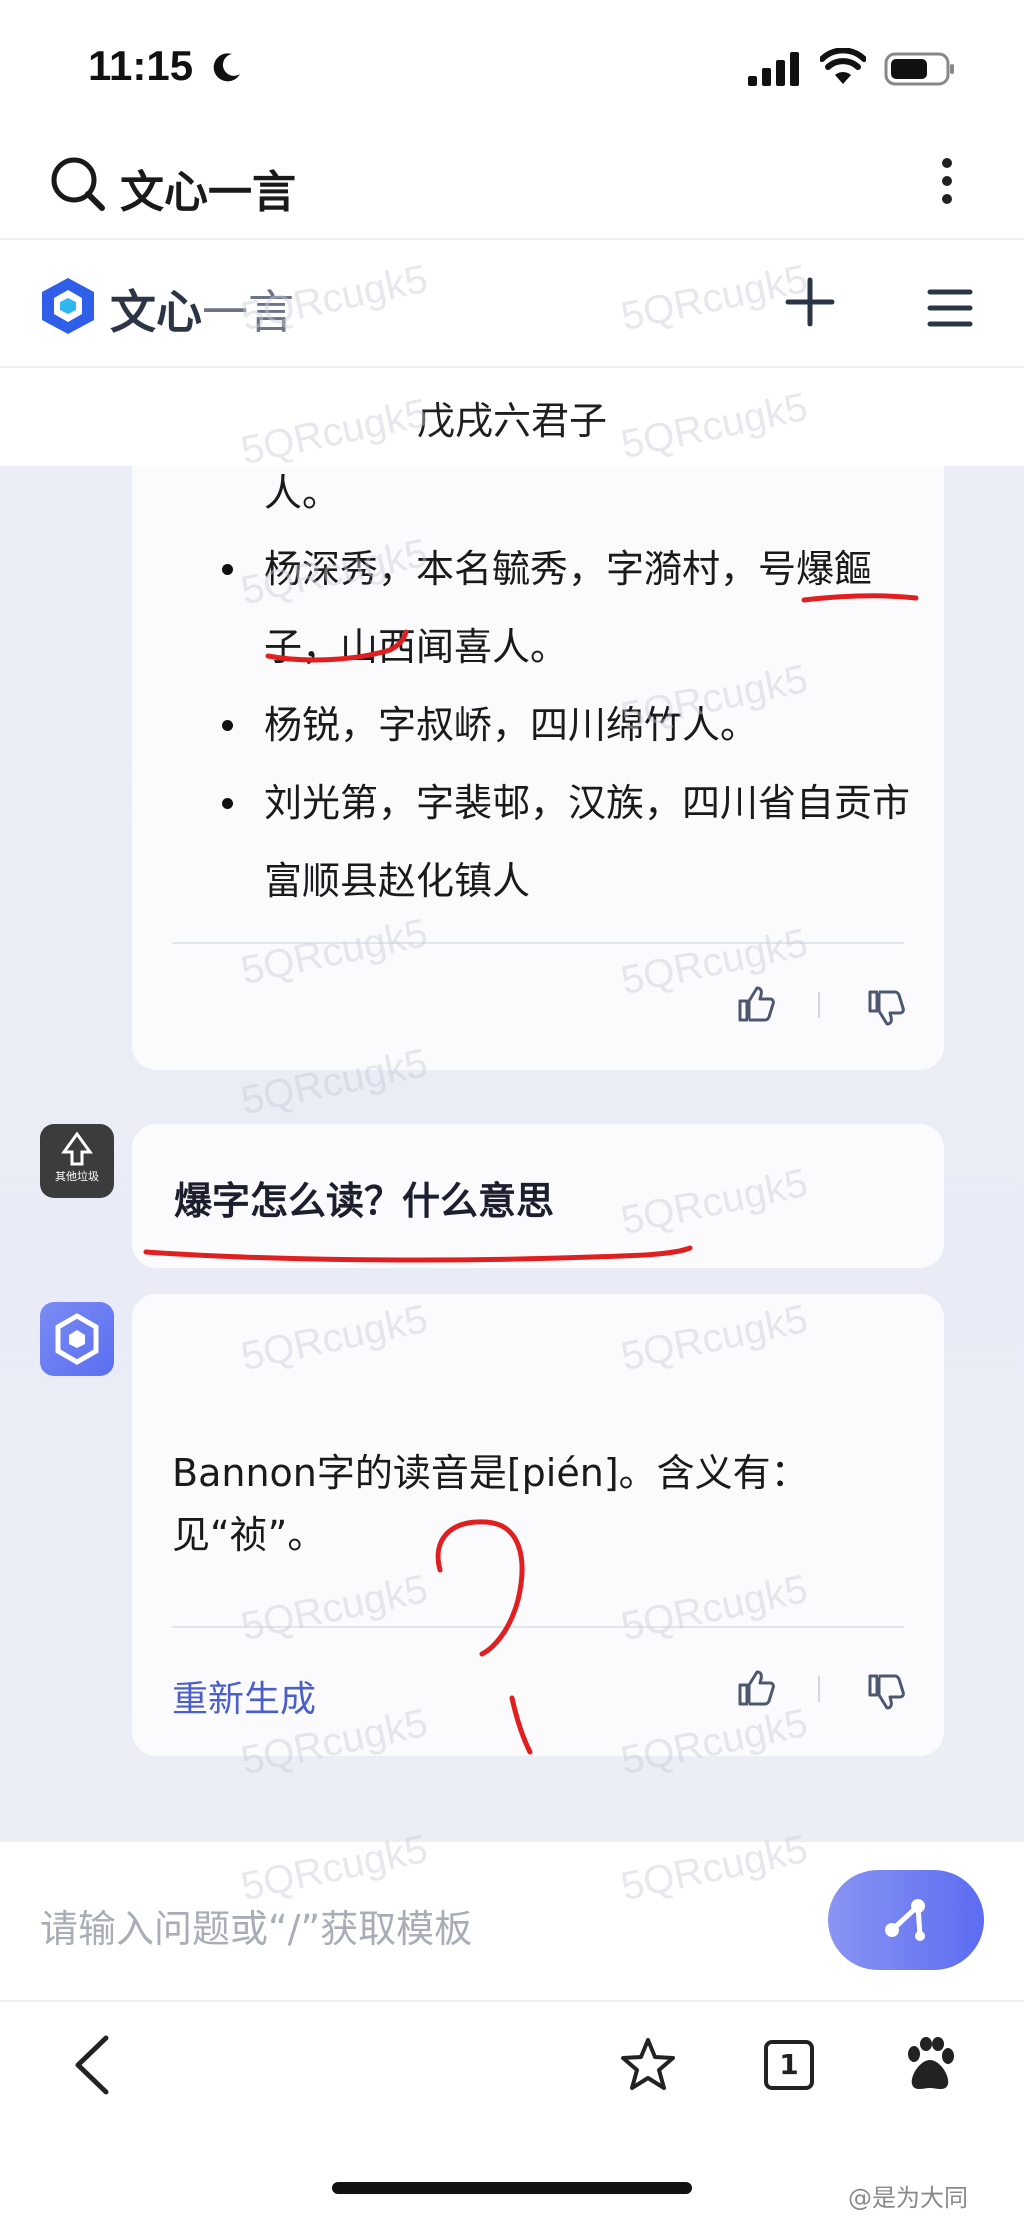 Image resolution: width=1024 pixels, height=2216 pixels. I want to click on tabs-button: 1, so click(789, 2065).